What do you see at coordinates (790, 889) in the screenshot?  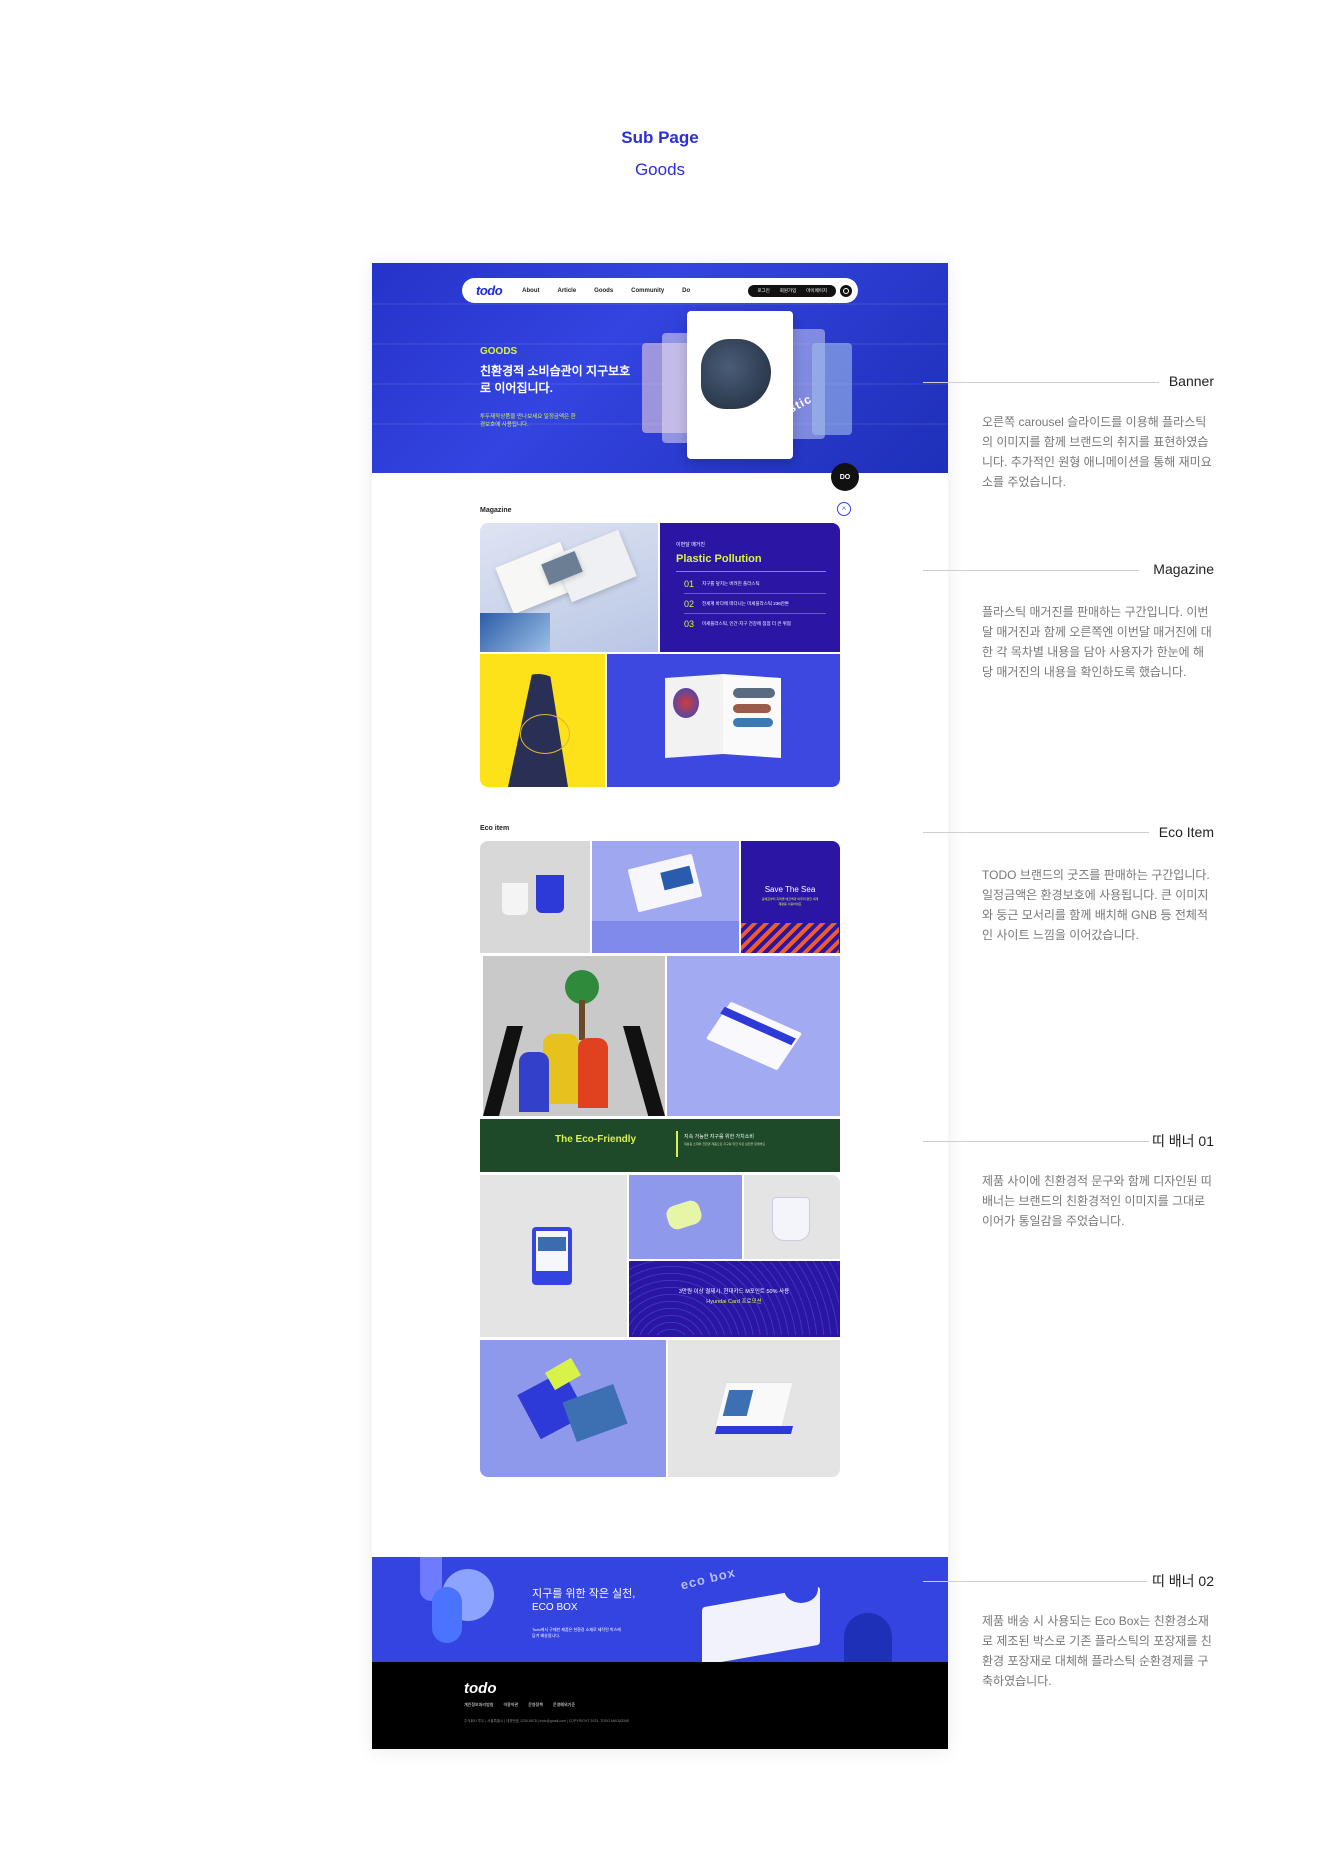 I see `save-sea-title: Save The Sea` at bounding box center [790, 889].